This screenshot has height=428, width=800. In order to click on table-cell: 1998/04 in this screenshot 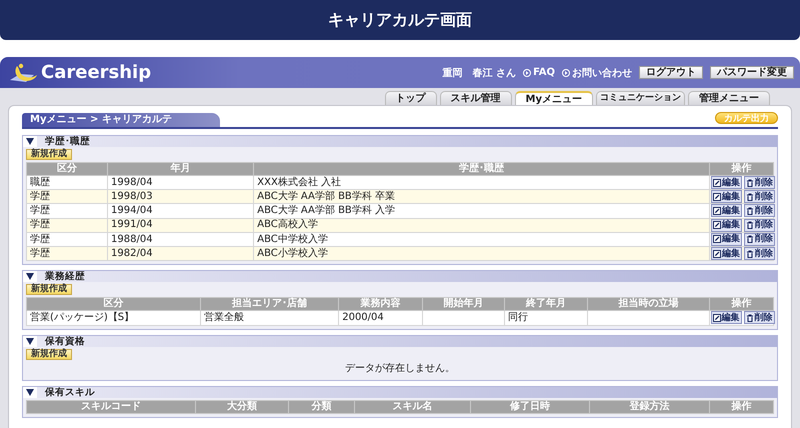, I will do `click(181, 183)`.